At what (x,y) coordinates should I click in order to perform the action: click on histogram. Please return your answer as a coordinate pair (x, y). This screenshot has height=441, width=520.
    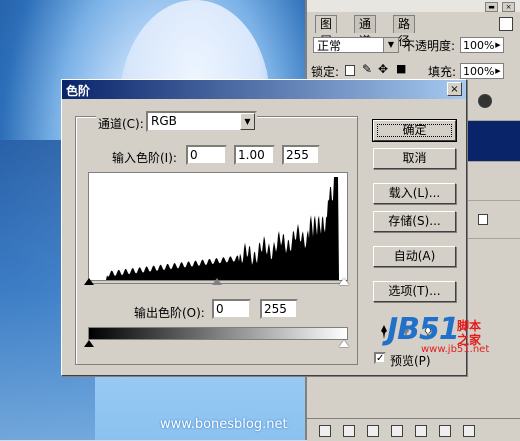
    Looking at the image, I should click on (218, 226).